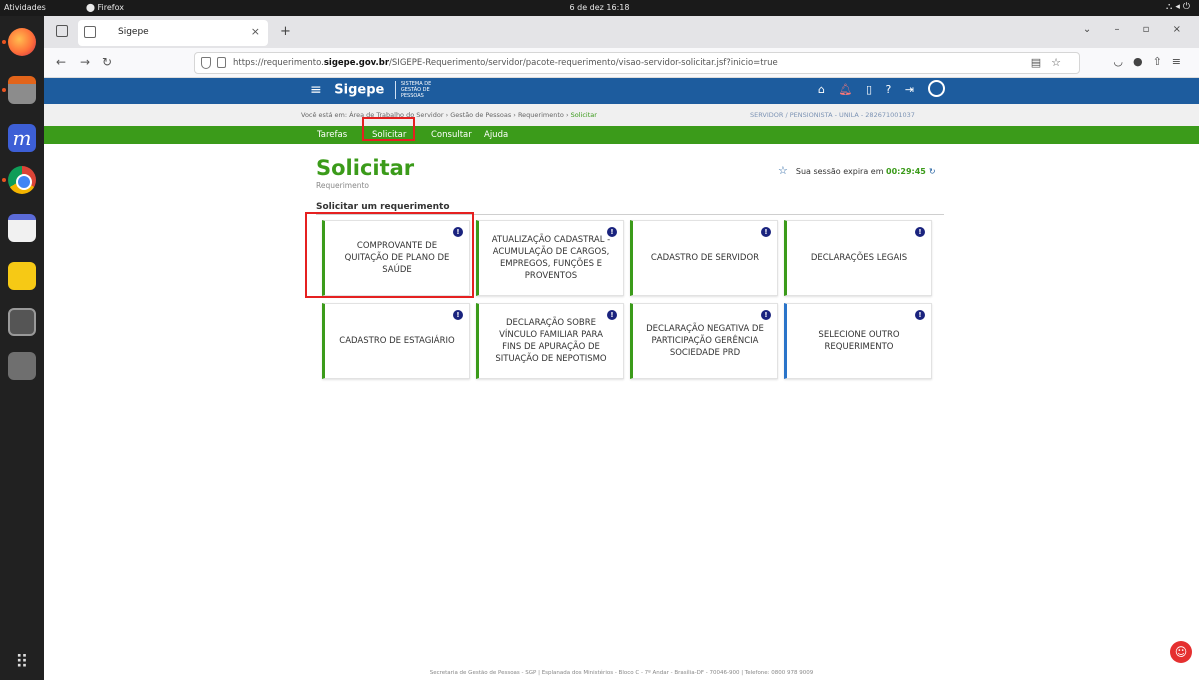 This screenshot has width=1199, height=680. What do you see at coordinates (365, 168) in the screenshot?
I see `page-title: Solicitar` at bounding box center [365, 168].